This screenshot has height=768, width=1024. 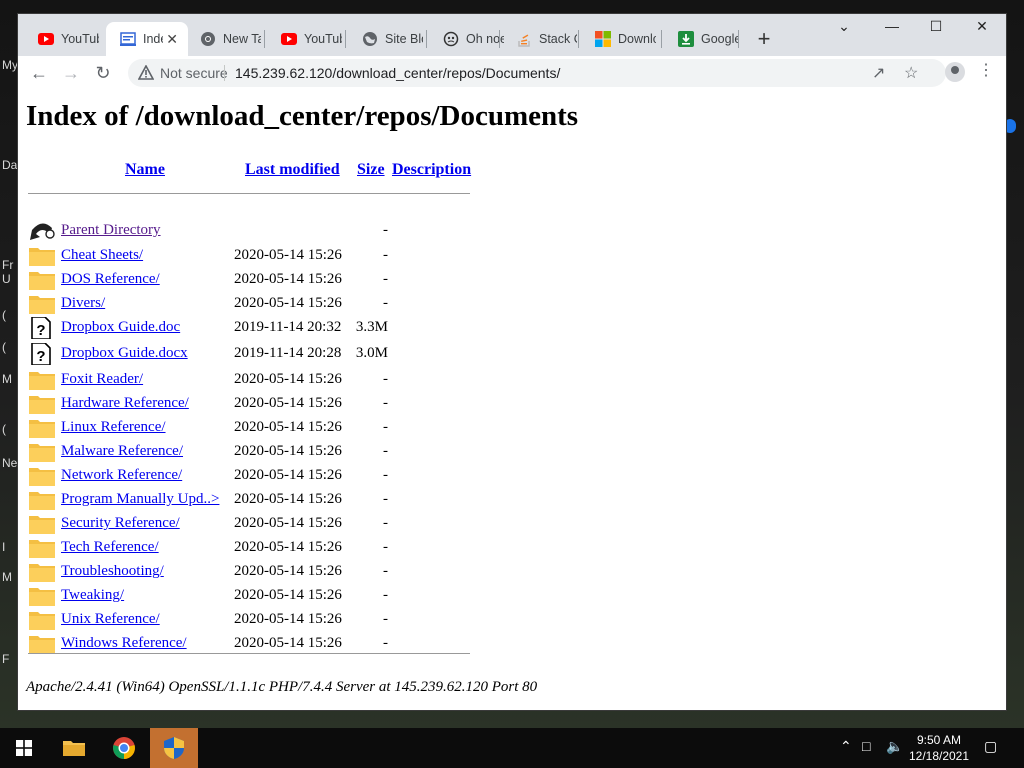 I want to click on minimize-button: —, so click(x=892, y=29).